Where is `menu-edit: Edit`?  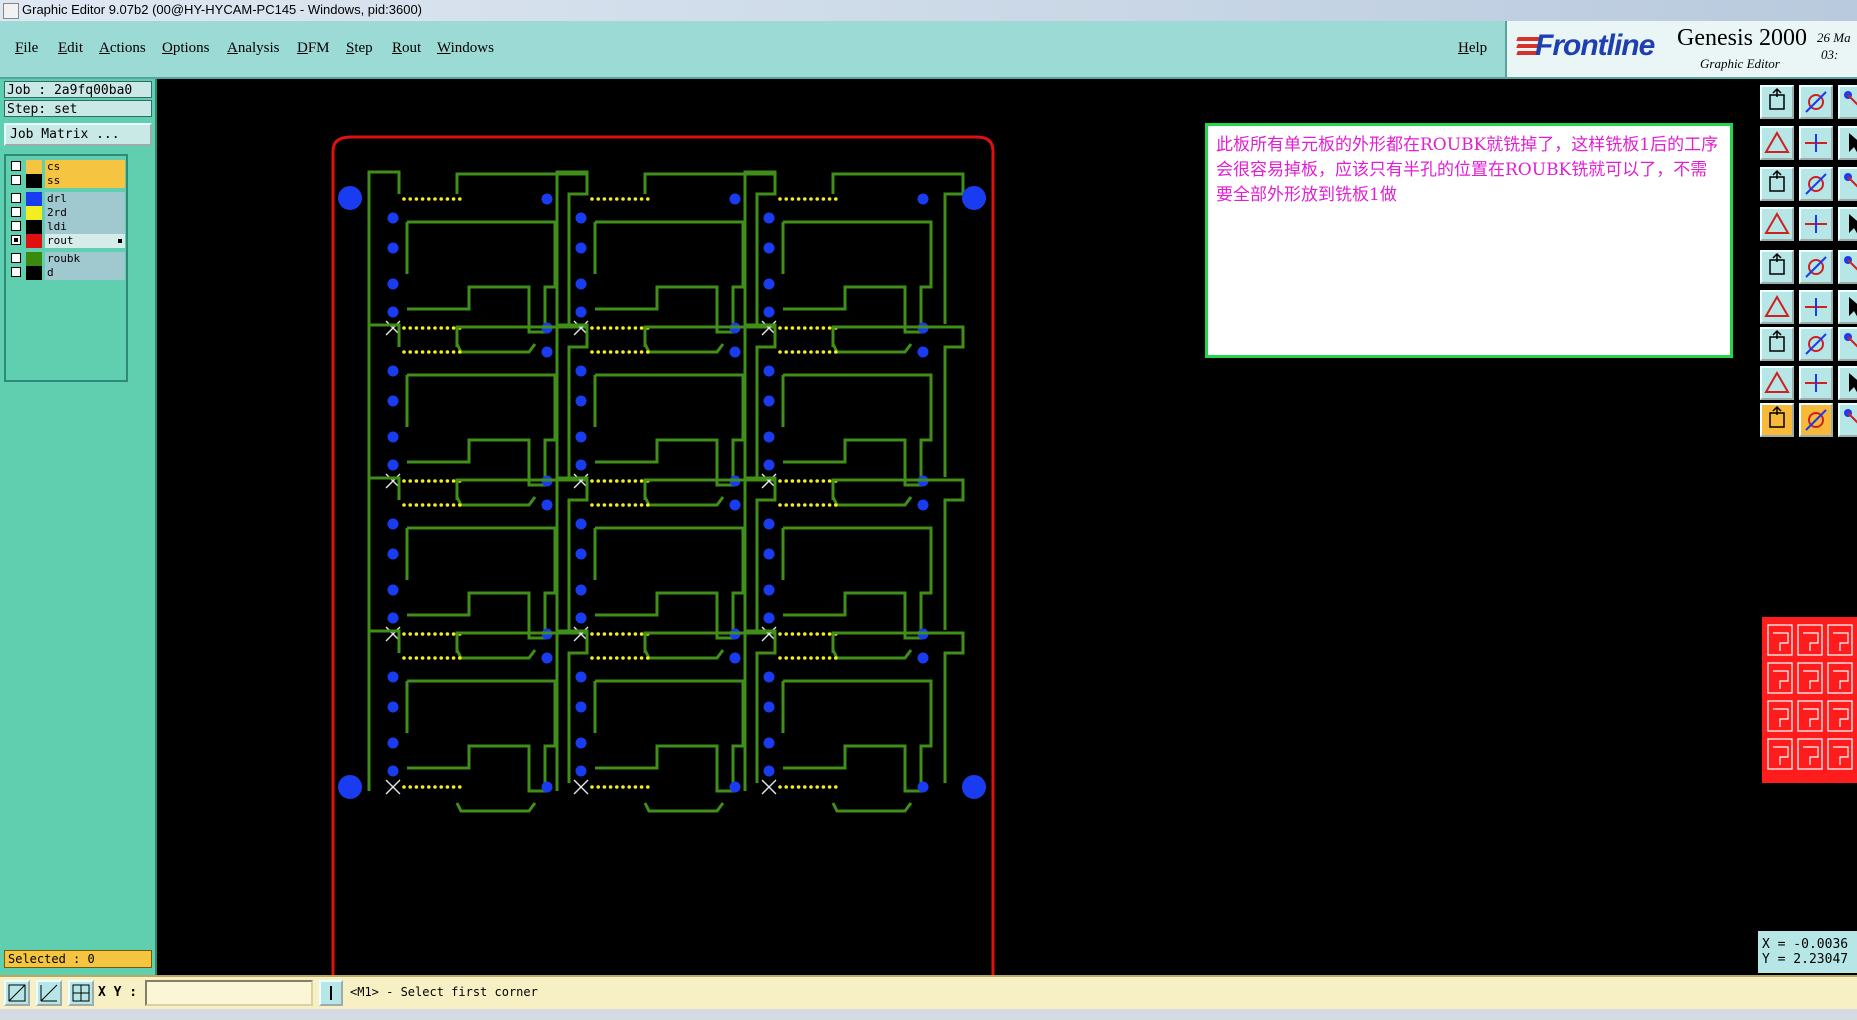
menu-edit: Edit is located at coordinates (70, 48).